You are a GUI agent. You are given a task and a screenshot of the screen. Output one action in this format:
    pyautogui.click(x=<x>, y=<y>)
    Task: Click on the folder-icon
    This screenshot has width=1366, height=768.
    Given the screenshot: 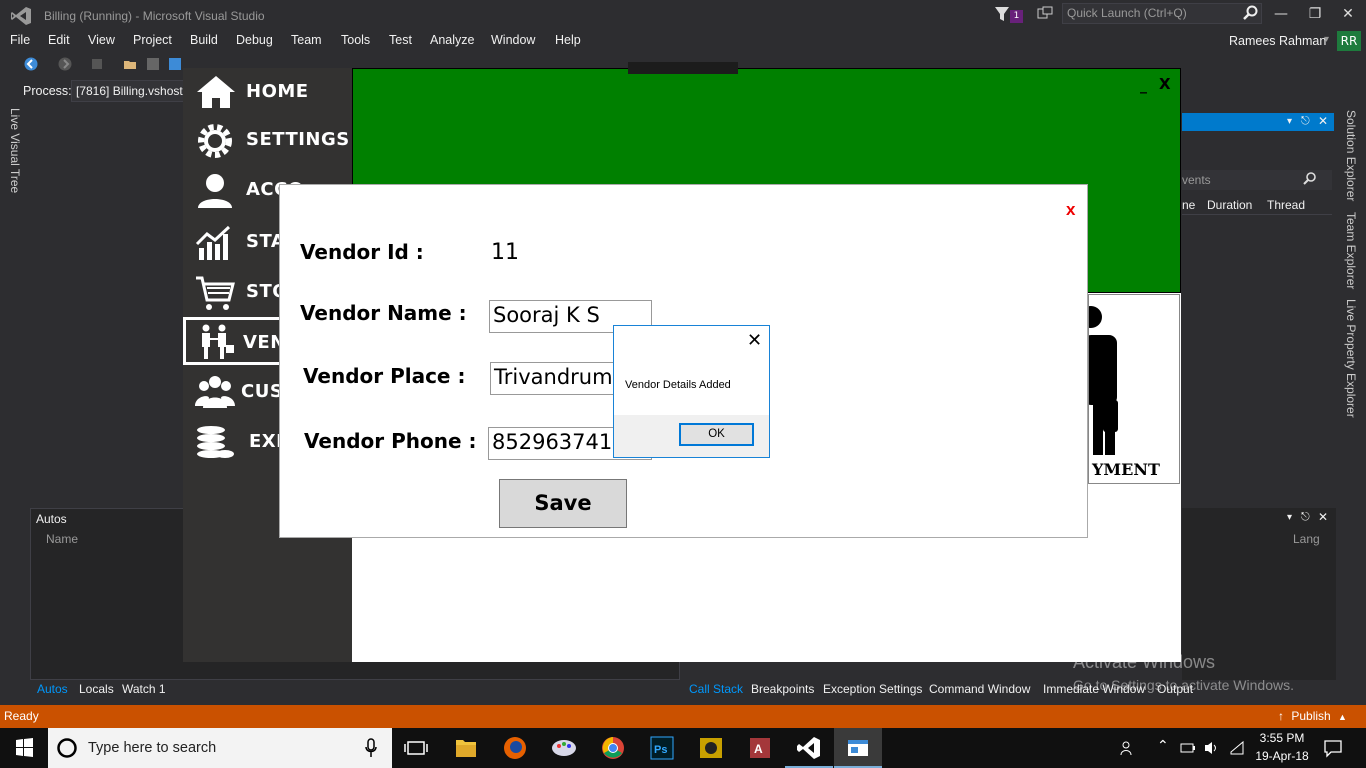 What is the action you would take?
    pyautogui.click(x=466, y=748)
    